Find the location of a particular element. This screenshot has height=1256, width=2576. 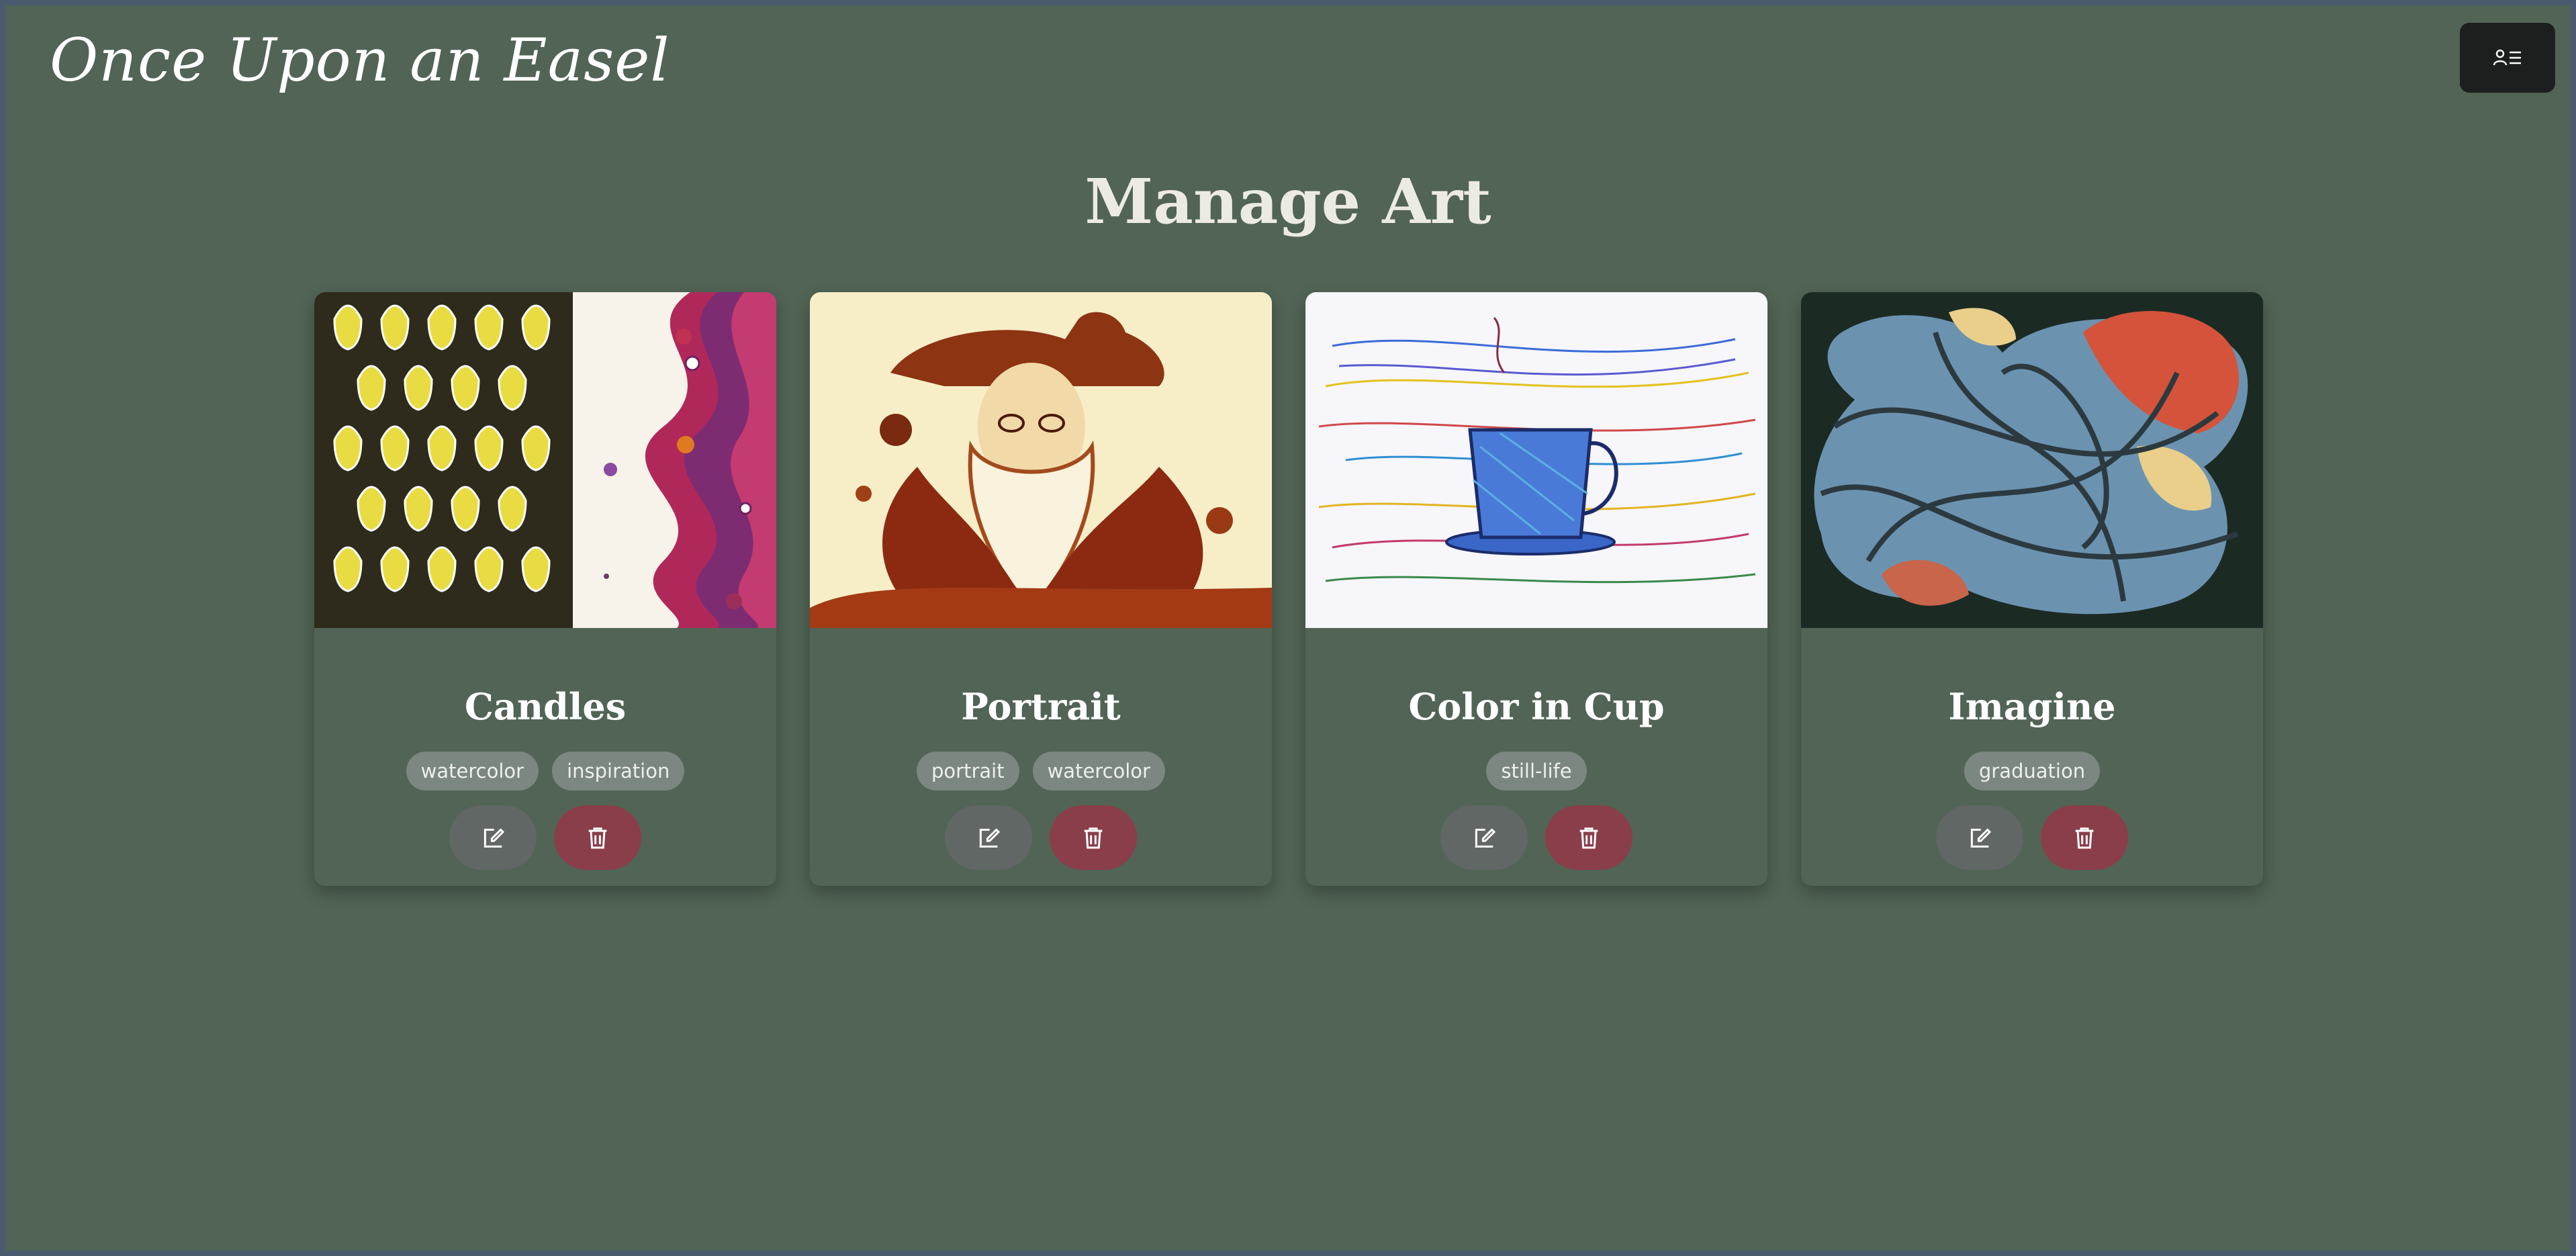

imagine-artwork-image is located at coordinates (2032, 460).